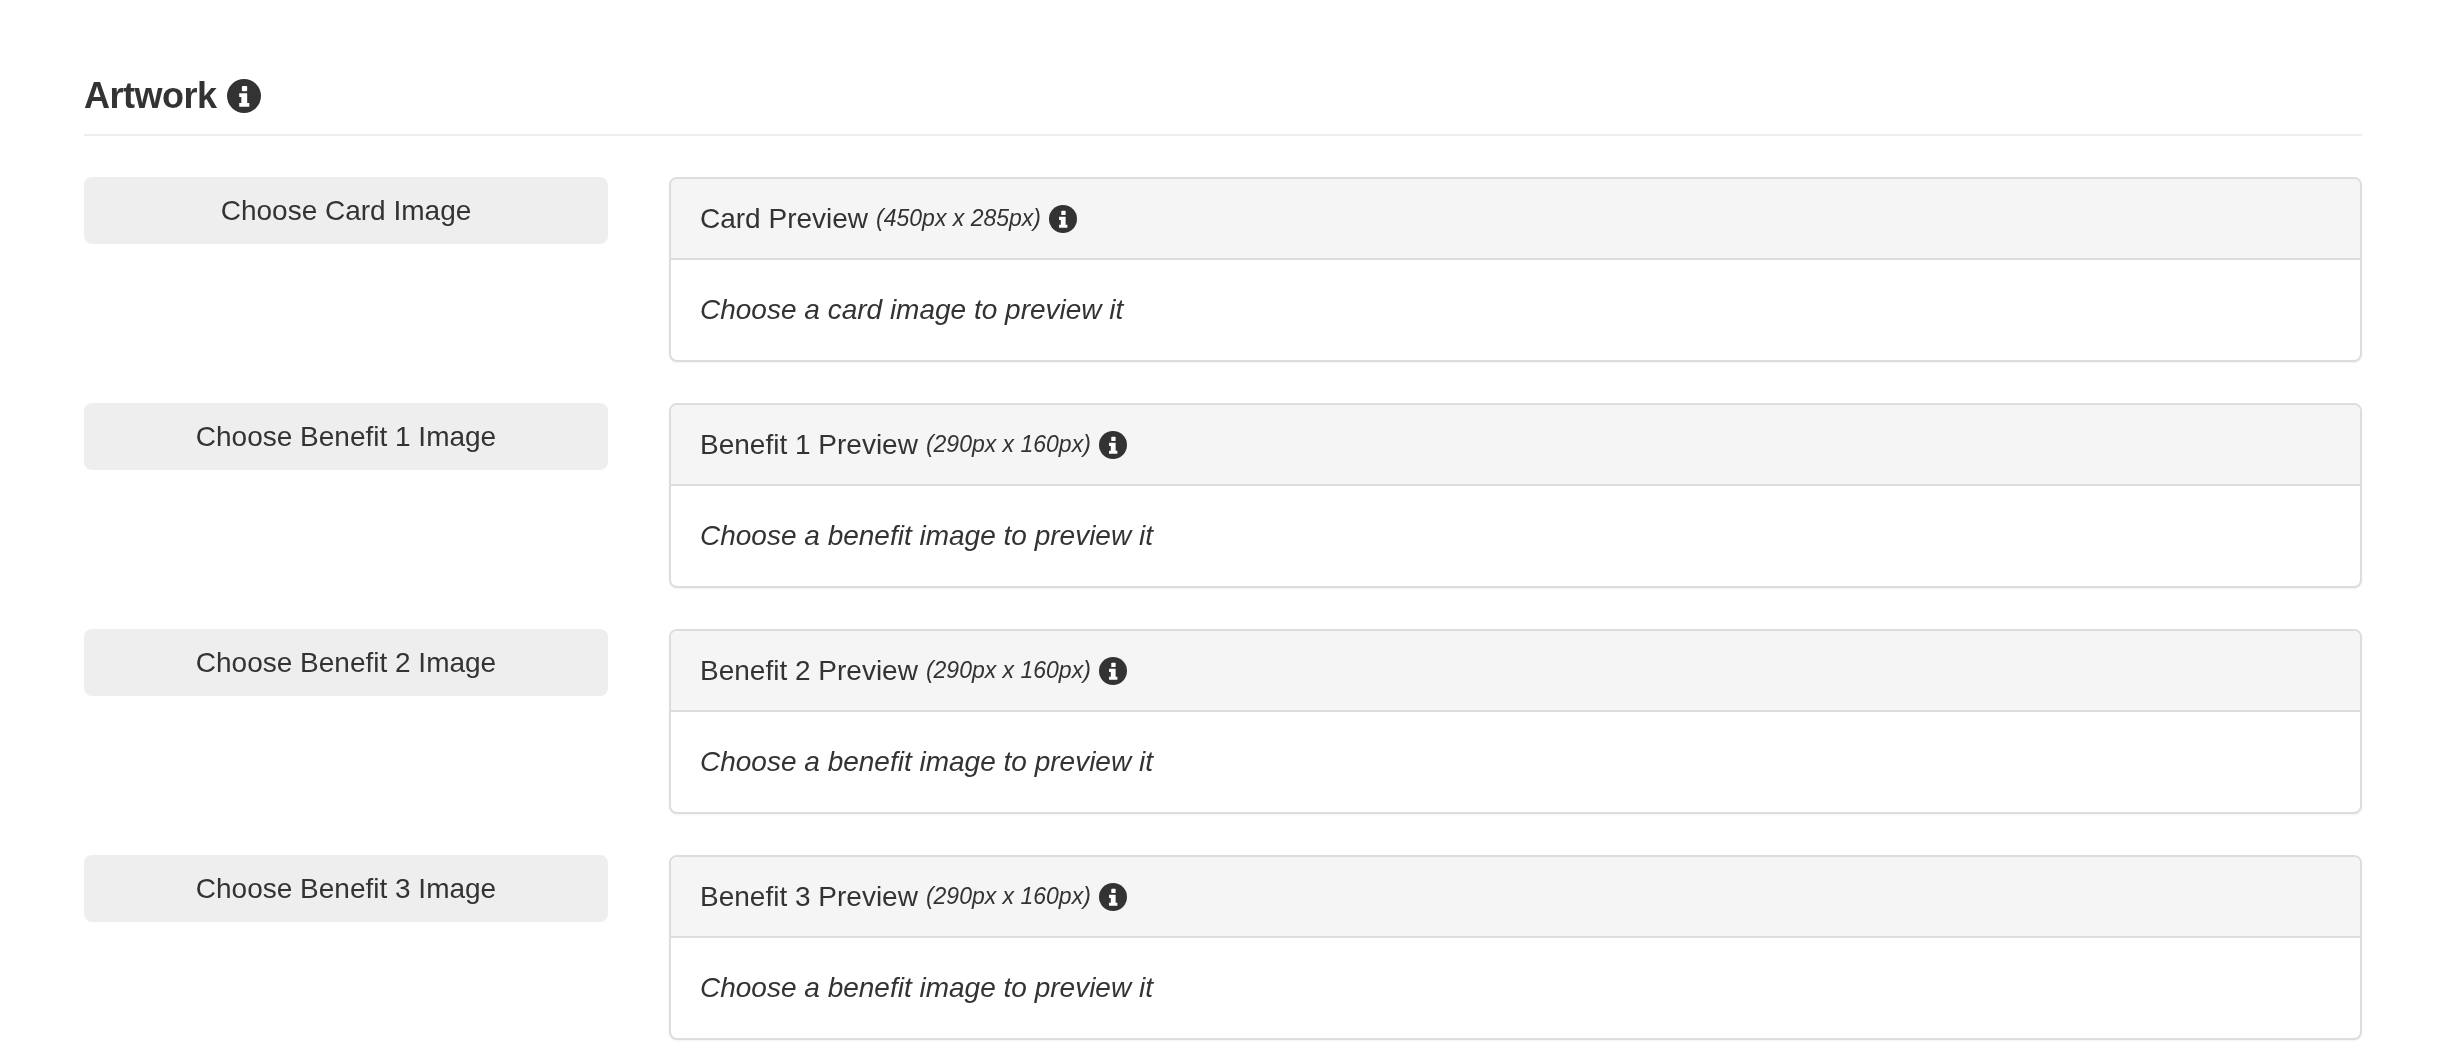  Describe the element at coordinates (346, 662) in the screenshot. I see `choose-image-button: Choose Benefit 2 Image` at that location.